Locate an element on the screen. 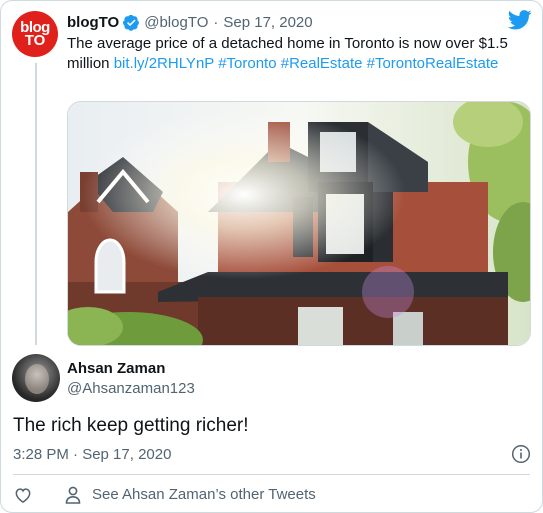 The height and width of the screenshot is (513, 543). info-icon is located at coordinates (521, 454).